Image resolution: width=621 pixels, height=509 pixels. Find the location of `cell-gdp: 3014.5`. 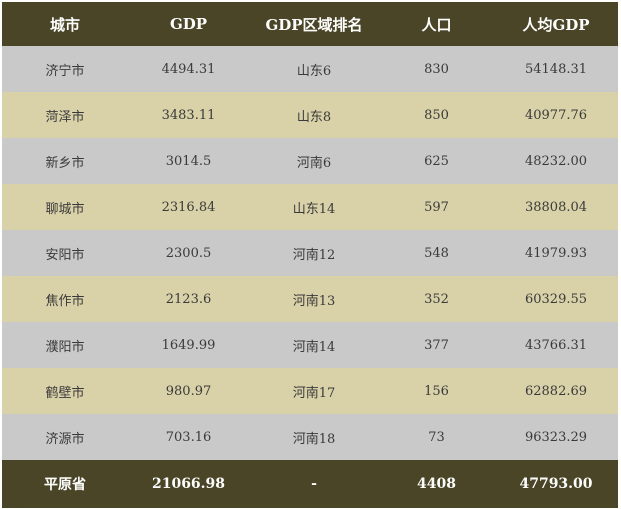

cell-gdp: 3014.5 is located at coordinates (188, 161).